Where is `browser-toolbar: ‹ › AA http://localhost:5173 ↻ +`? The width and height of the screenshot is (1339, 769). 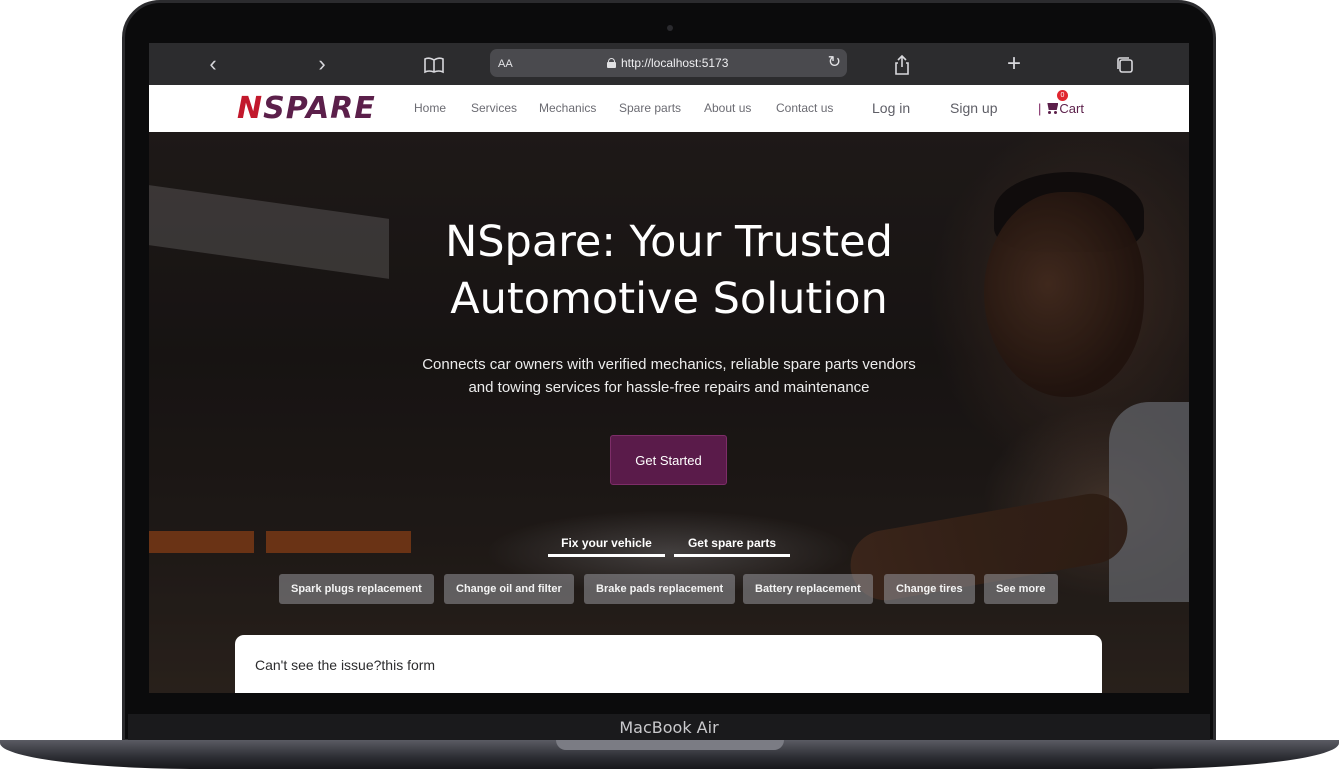 browser-toolbar: ‹ › AA http://localhost:5173 ↻ + is located at coordinates (669, 64).